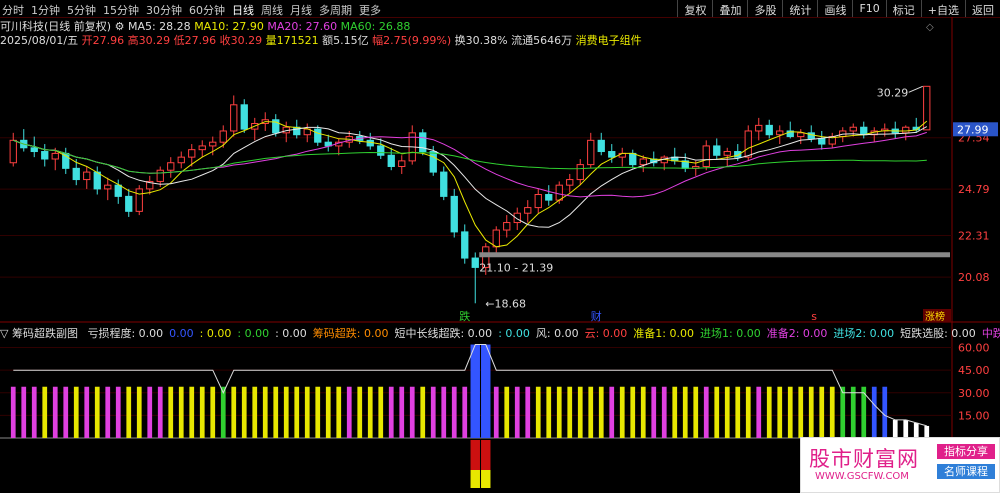  I want to click on watermark-ad: 股市财富网 WWW.GSCFW.COM 指标分享 名师课程, so click(900, 465).